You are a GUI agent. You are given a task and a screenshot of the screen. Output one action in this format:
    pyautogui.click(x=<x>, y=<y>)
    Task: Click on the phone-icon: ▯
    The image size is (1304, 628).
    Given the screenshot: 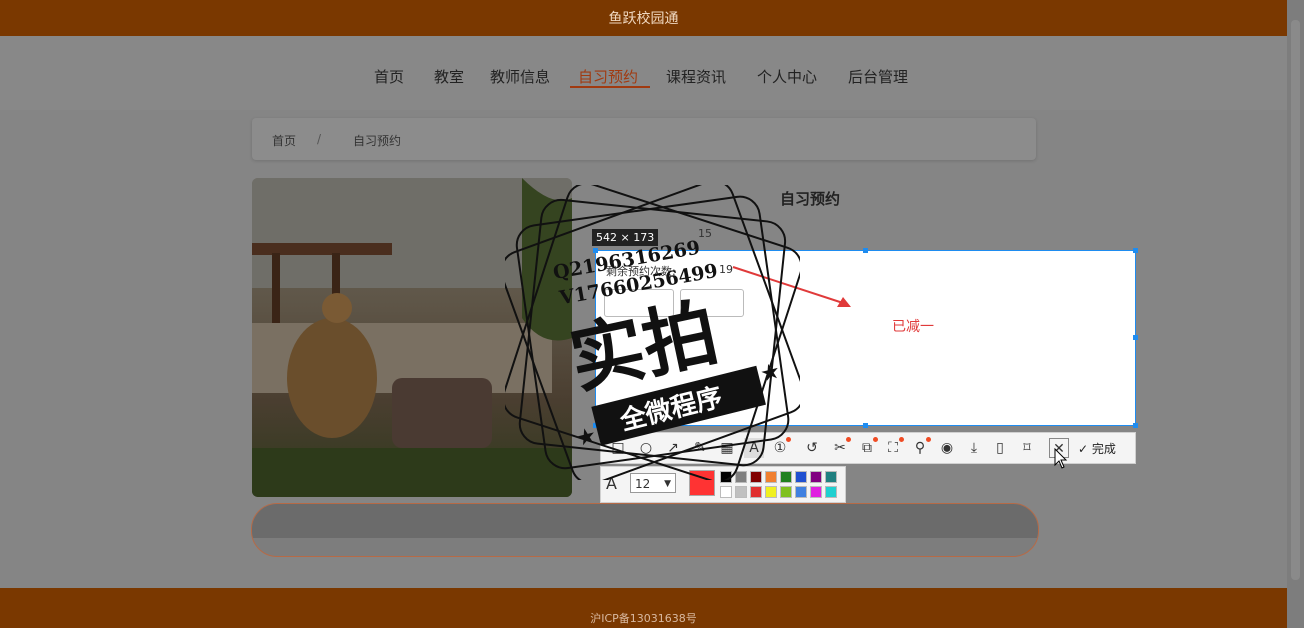 What is the action you would take?
    pyautogui.click(x=1000, y=448)
    